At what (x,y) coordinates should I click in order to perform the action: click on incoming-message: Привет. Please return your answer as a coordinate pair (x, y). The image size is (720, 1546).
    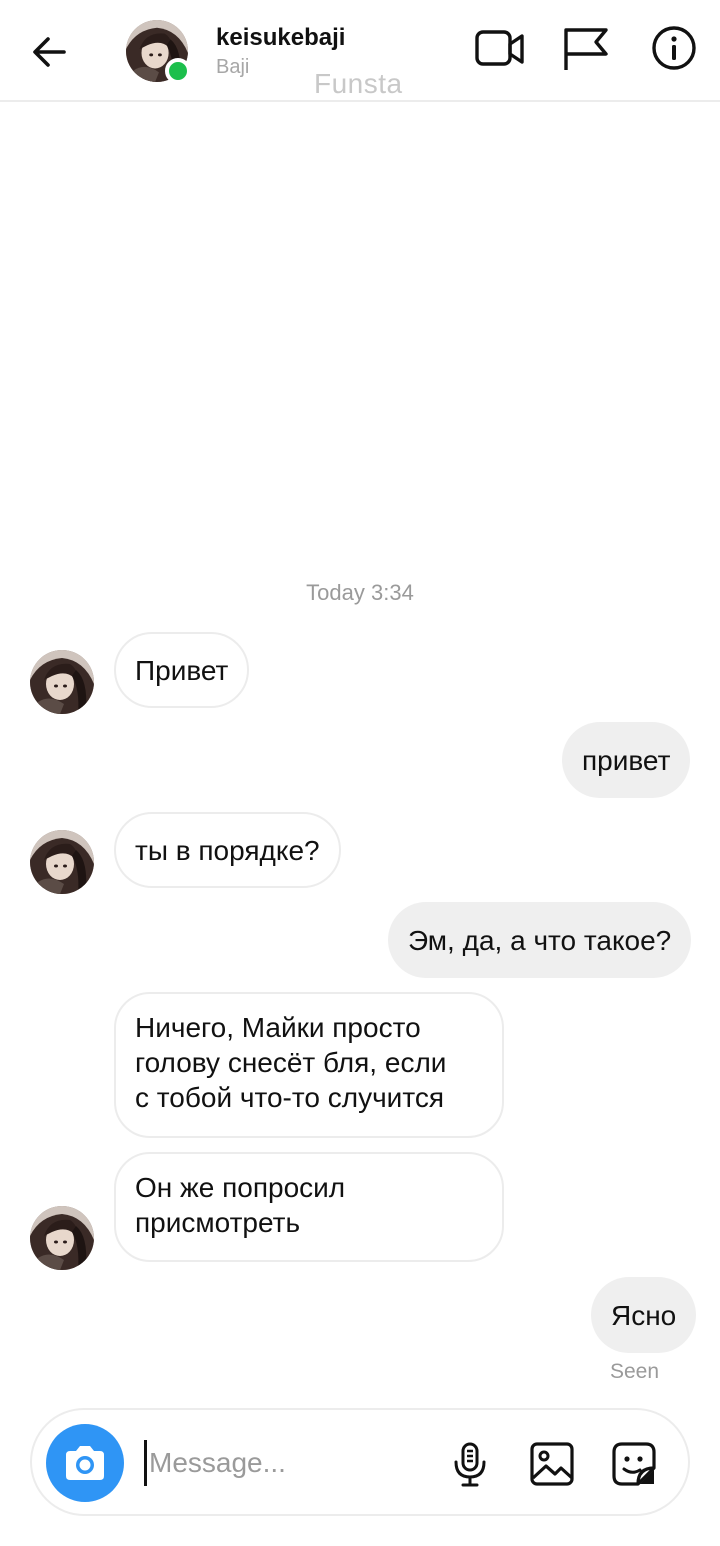
    Looking at the image, I should click on (182, 670).